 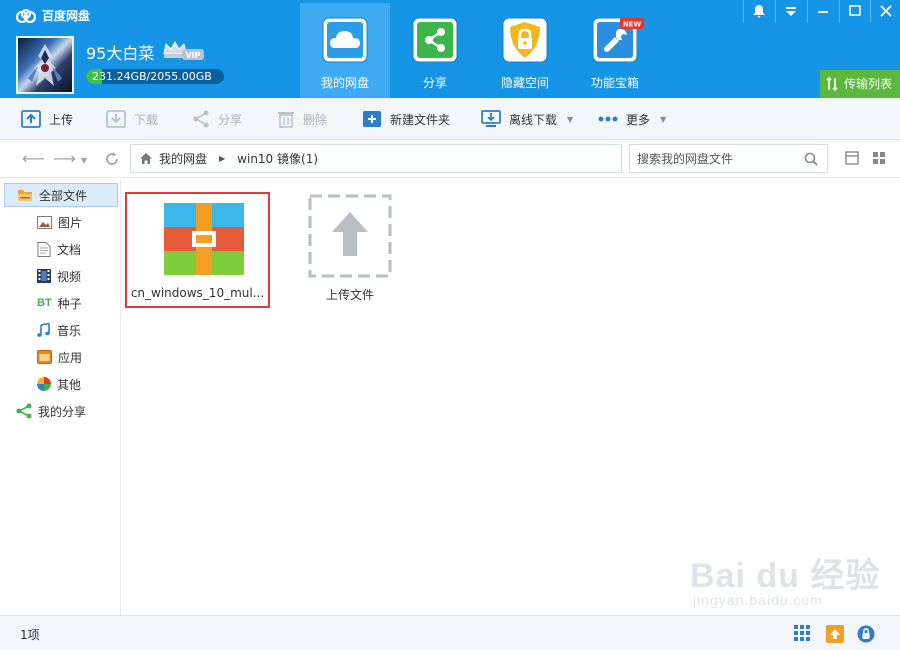 I want to click on new-folder-icon, so click(x=372, y=119).